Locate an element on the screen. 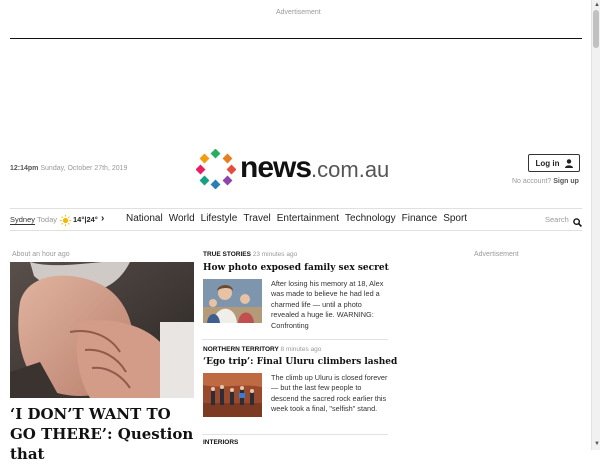 This screenshot has height=464, width=600. story-1-title: How photo exposed family sex secret is located at coordinates (296, 268).